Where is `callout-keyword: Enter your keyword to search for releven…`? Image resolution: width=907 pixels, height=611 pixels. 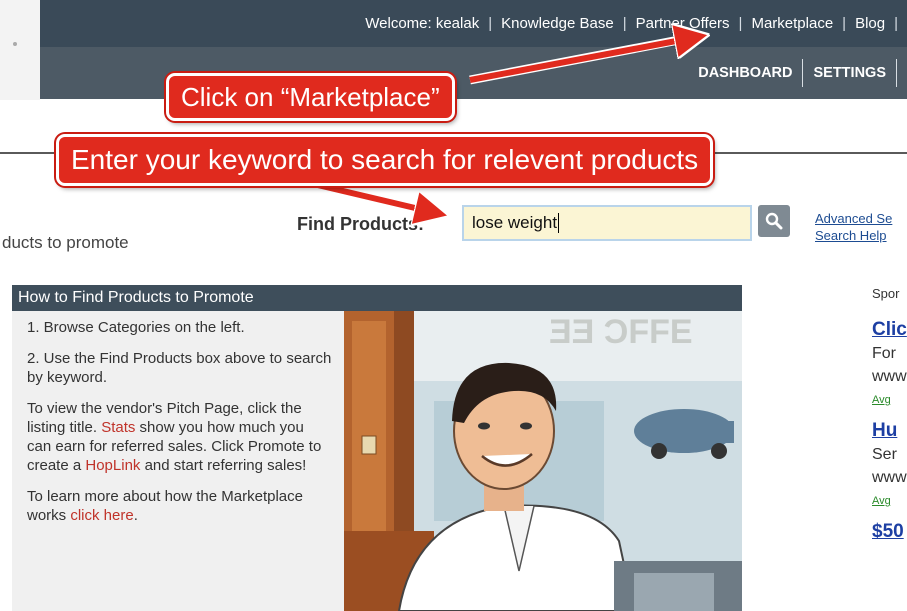
callout-keyword: Enter your keyword to search for releven… is located at coordinates (385, 160).